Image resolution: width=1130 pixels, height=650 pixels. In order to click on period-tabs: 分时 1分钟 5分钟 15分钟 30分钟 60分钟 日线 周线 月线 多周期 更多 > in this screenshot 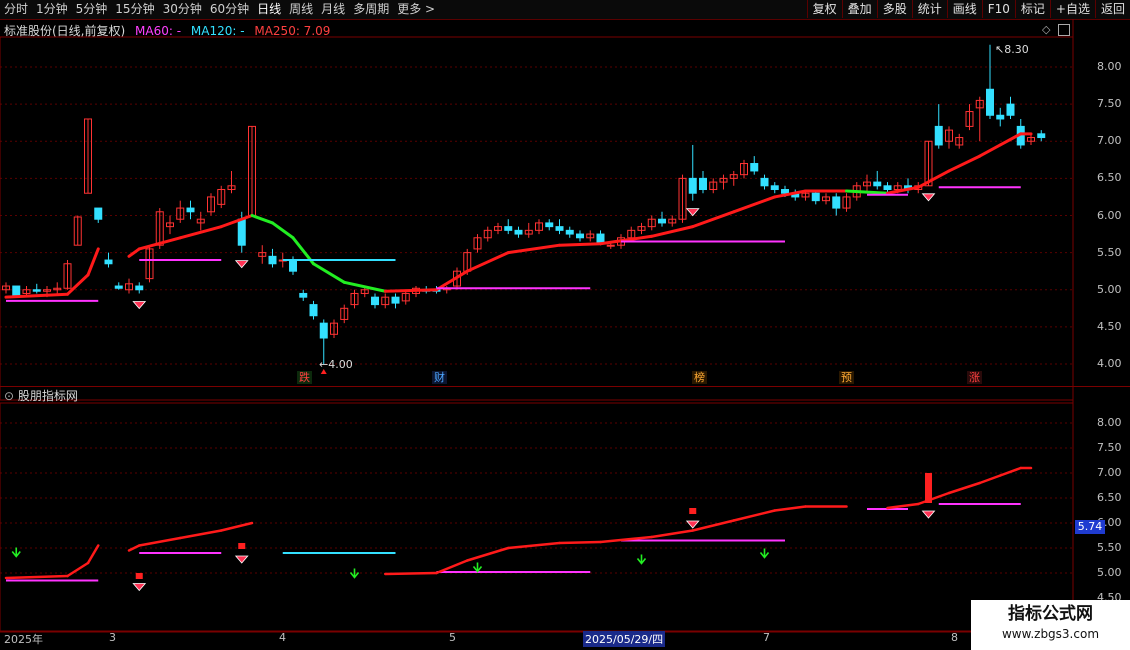, I will do `click(219, 9)`.